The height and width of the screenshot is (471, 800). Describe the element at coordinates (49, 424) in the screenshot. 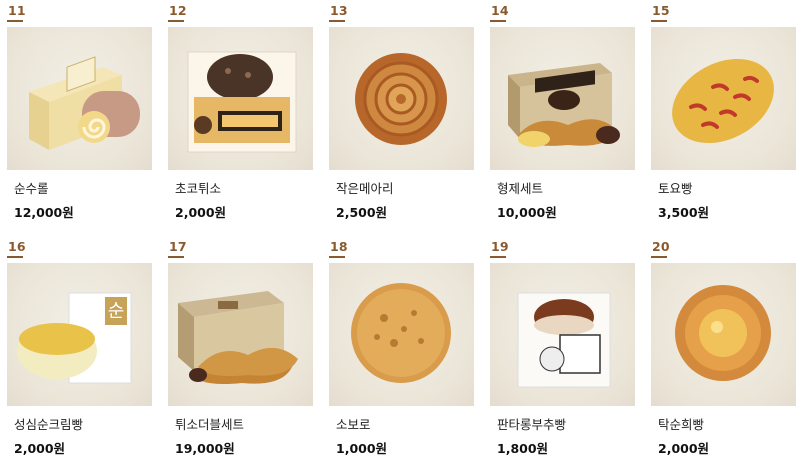

I see `product-name: 성심순크림빵` at that location.